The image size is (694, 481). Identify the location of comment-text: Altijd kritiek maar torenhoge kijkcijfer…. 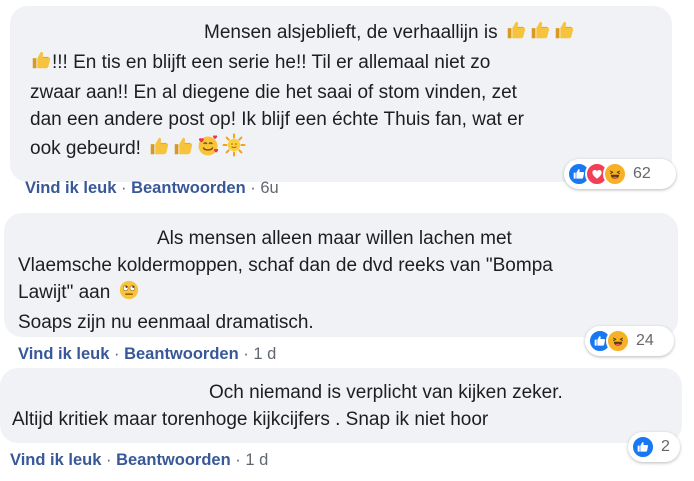
(250, 419).